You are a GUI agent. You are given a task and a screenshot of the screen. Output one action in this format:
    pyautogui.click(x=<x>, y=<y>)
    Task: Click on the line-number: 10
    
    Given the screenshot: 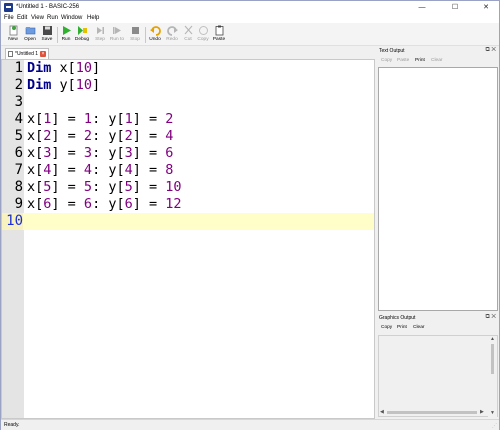 What is the action you would take?
    pyautogui.click(x=12, y=221)
    